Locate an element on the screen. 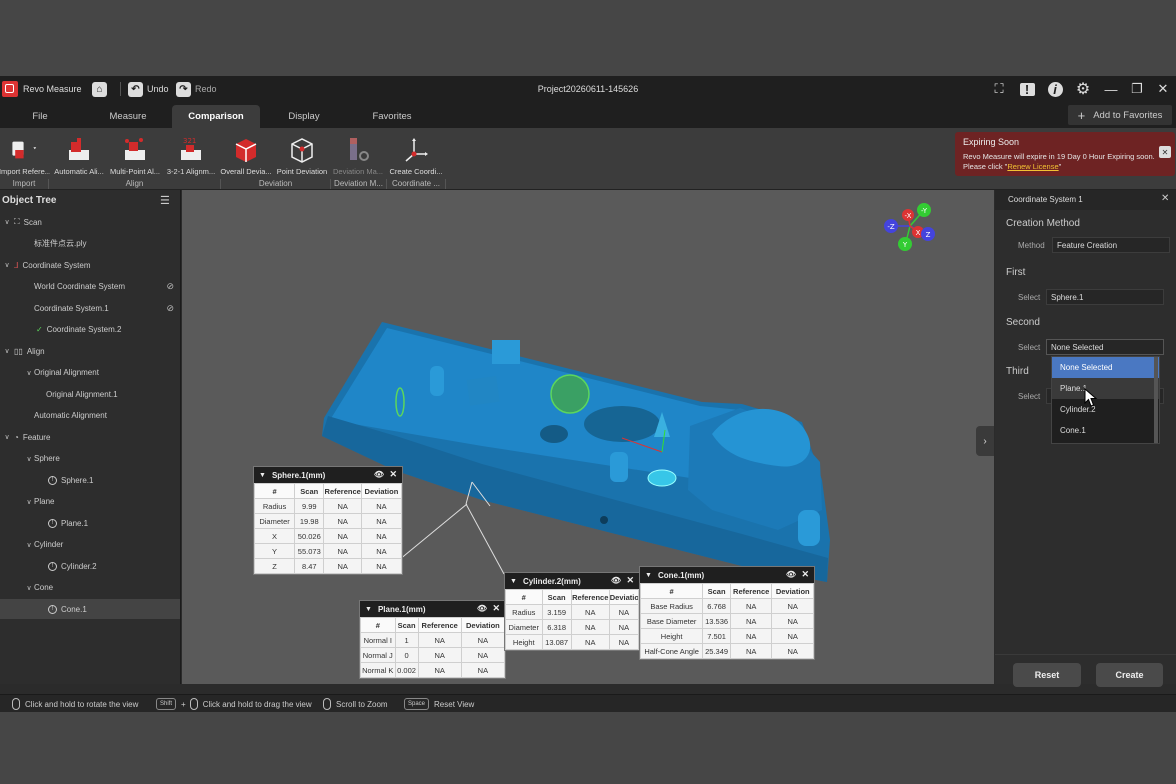 This screenshot has height=784, width=1176. tree-item: ∨ ⛶ Scan is located at coordinates (90, 222).